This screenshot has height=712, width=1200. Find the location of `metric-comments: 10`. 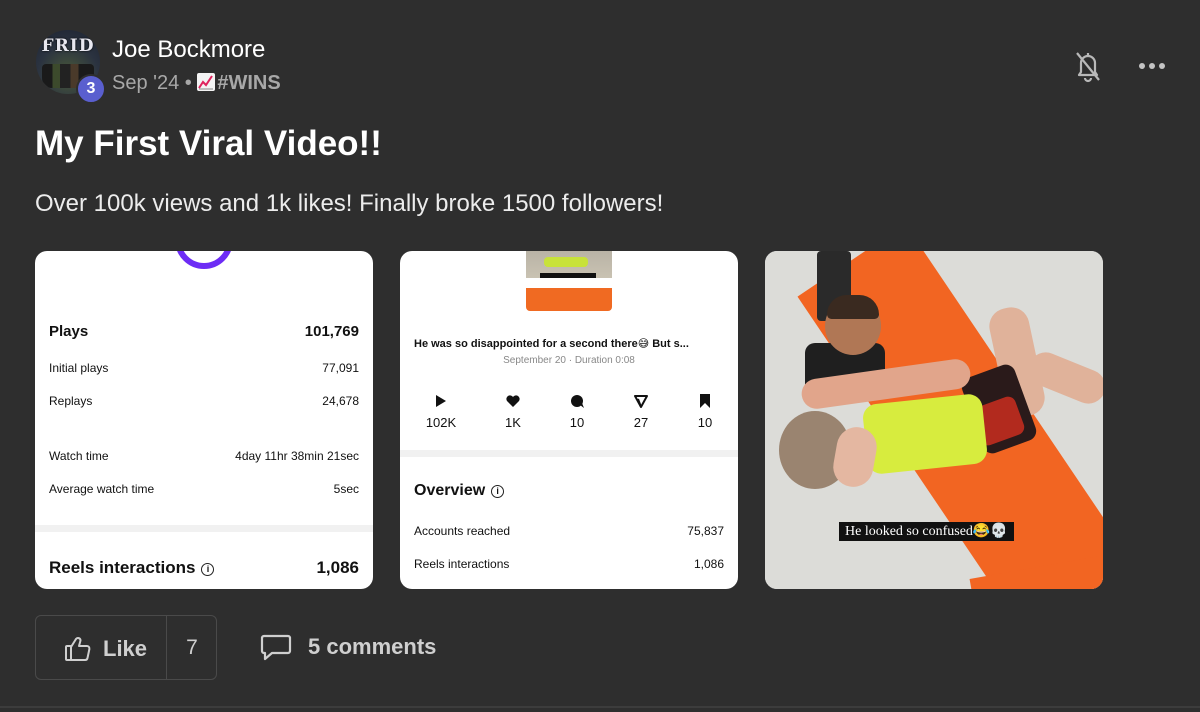

metric-comments: 10 is located at coordinates (577, 411).